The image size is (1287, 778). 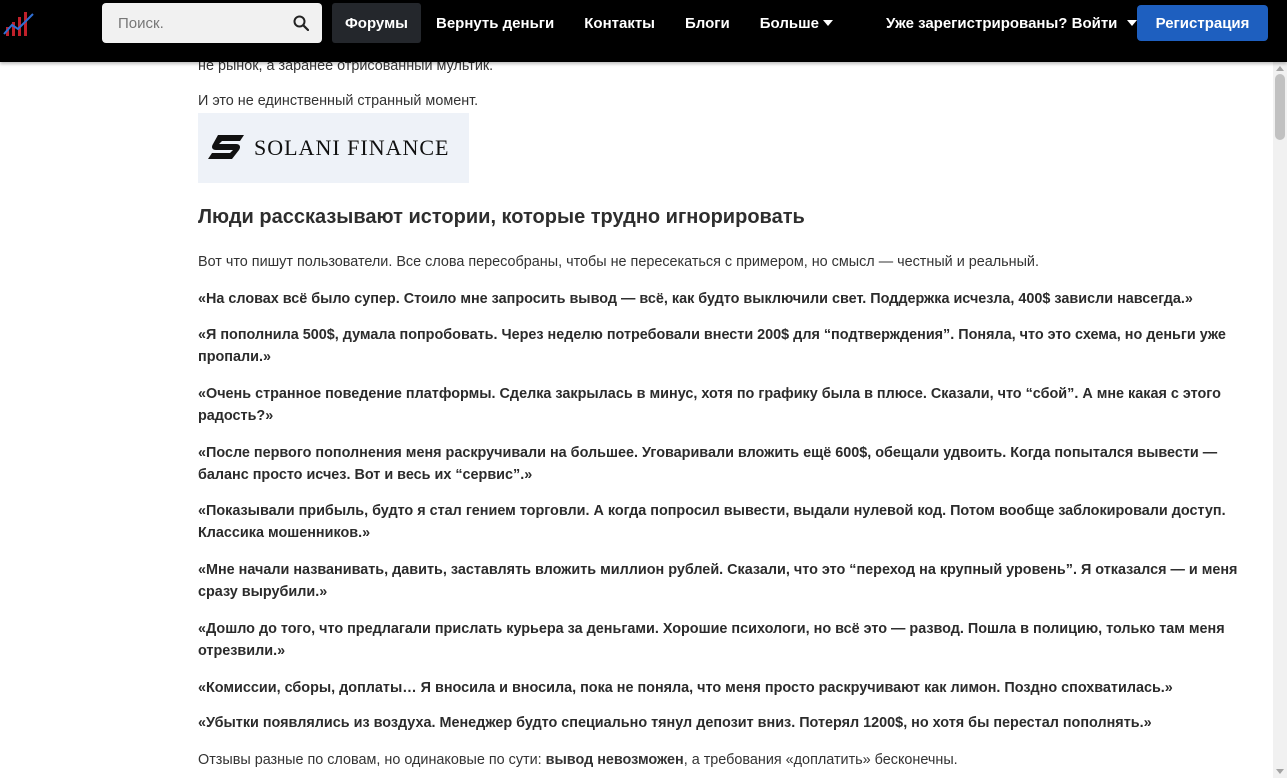 What do you see at coordinates (1280, 420) in the screenshot?
I see `page-scrollbar` at bounding box center [1280, 420].